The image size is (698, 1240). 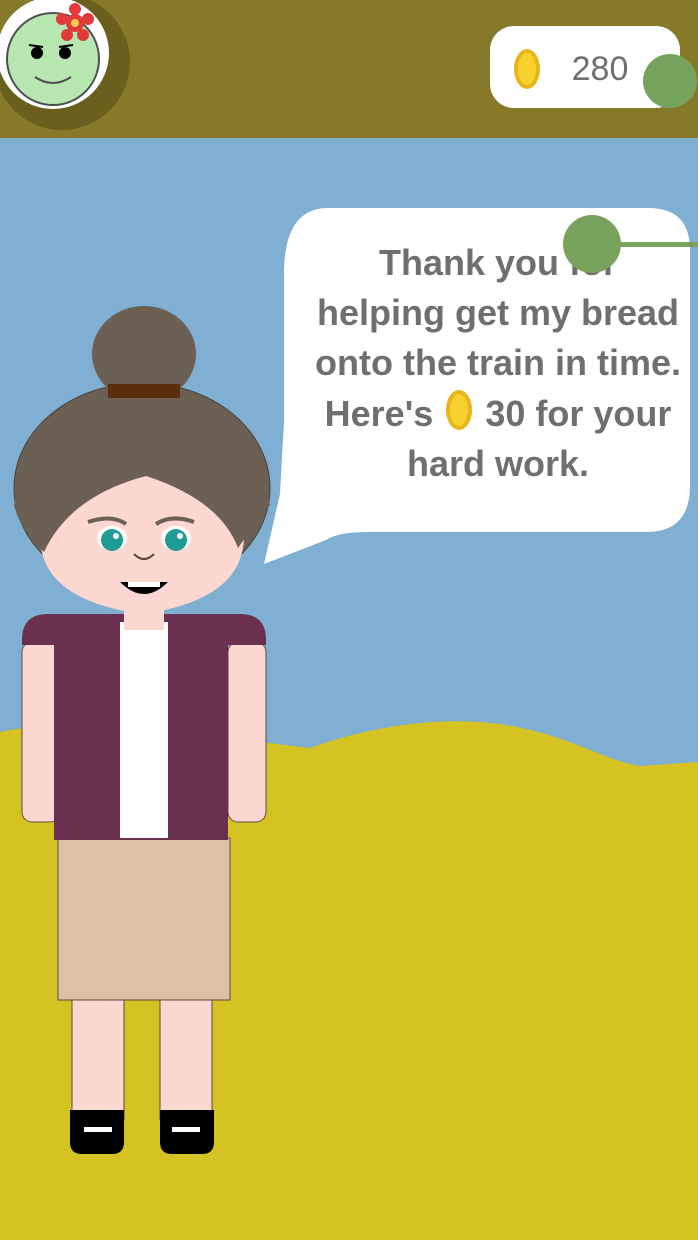 What do you see at coordinates (142, 1132) in the screenshot?
I see `shoes` at bounding box center [142, 1132].